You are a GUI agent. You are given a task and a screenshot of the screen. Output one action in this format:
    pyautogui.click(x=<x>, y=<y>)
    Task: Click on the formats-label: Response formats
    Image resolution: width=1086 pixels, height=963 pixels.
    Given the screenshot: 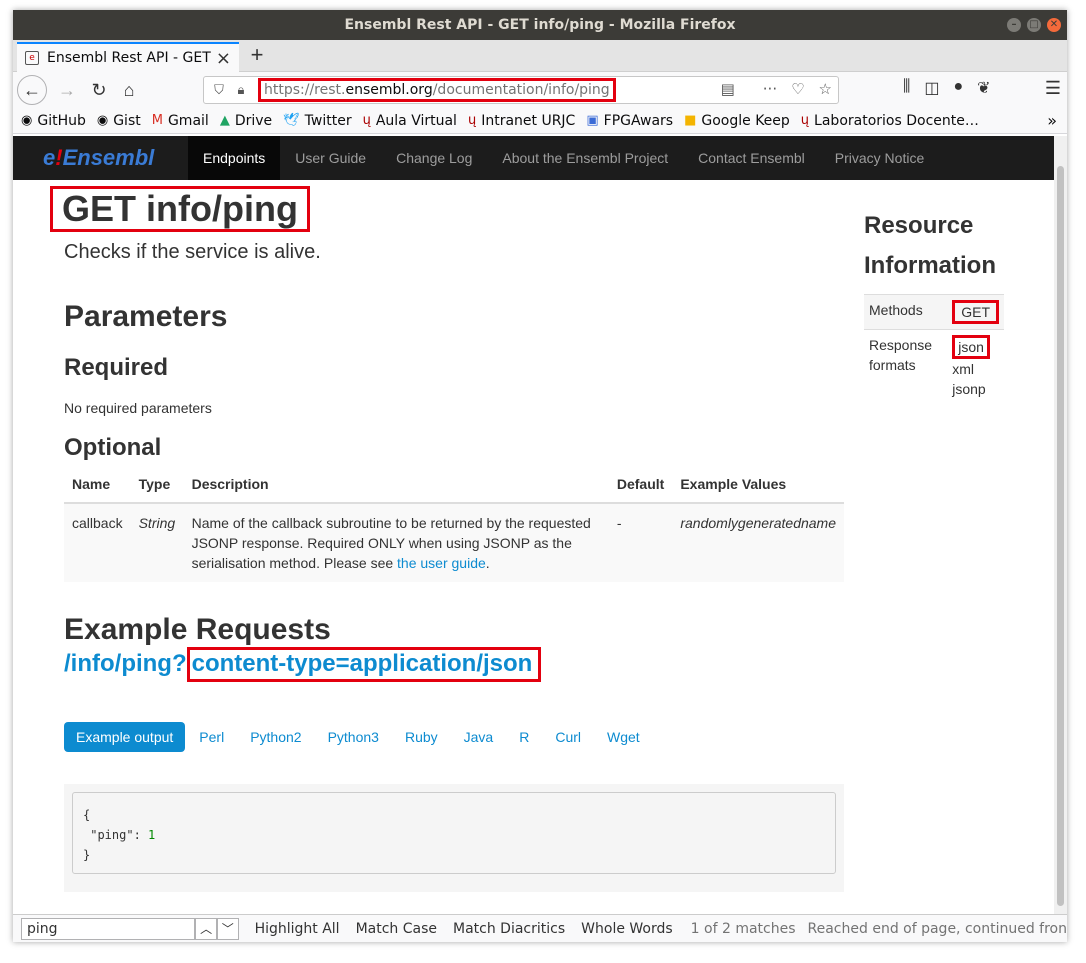 What is the action you would take?
    pyautogui.click(x=906, y=366)
    